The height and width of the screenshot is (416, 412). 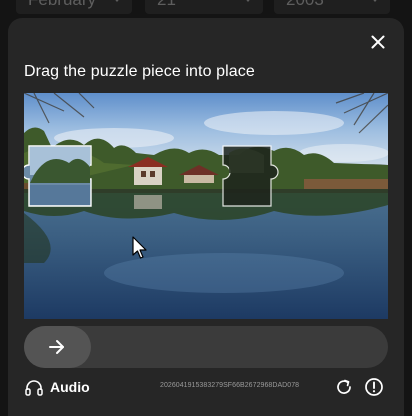 I want to click on refresh-button, so click(x=344, y=387).